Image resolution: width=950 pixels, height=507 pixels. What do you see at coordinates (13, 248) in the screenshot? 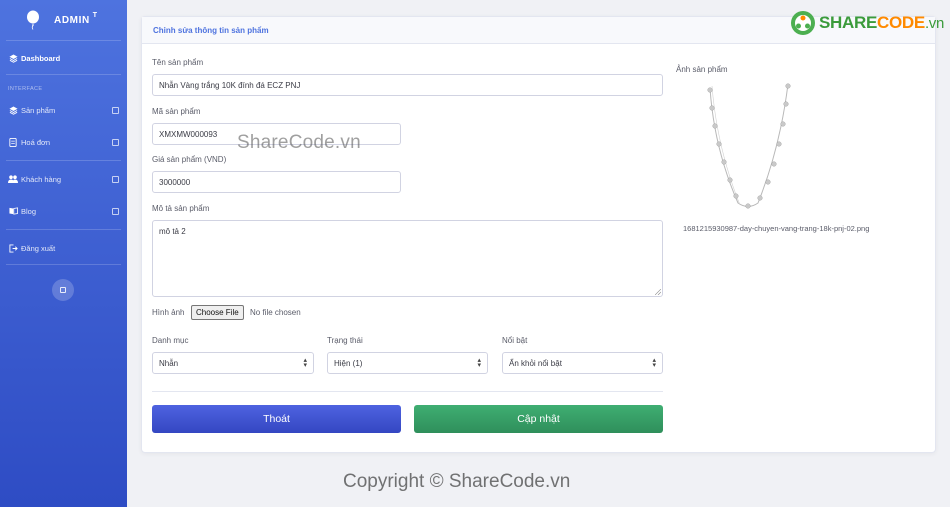
I see `sign-out-icon` at bounding box center [13, 248].